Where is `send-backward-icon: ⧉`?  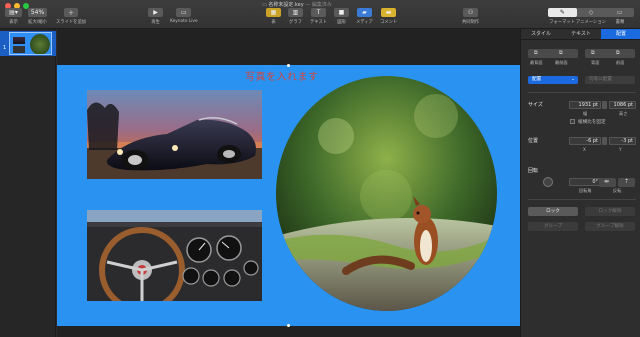 send-backward-icon: ⧉ is located at coordinates (593, 53).